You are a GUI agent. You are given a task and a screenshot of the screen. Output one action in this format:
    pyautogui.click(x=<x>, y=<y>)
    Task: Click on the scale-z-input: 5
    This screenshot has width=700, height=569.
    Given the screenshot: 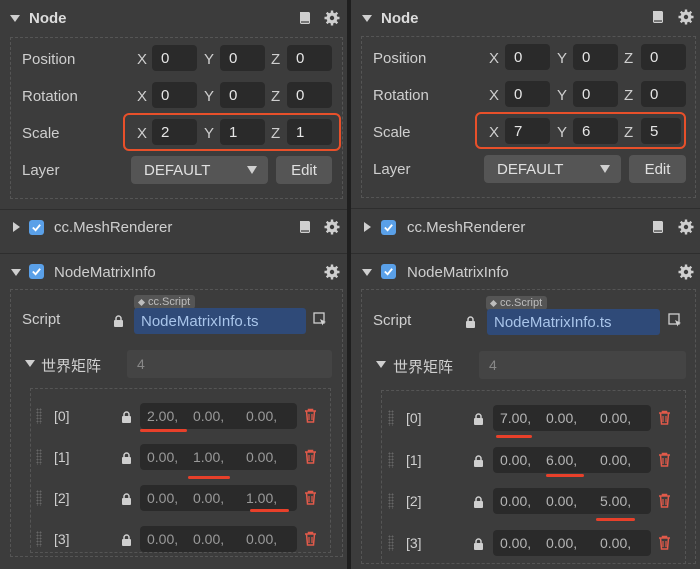 What is the action you would take?
    pyautogui.click(x=661, y=131)
    